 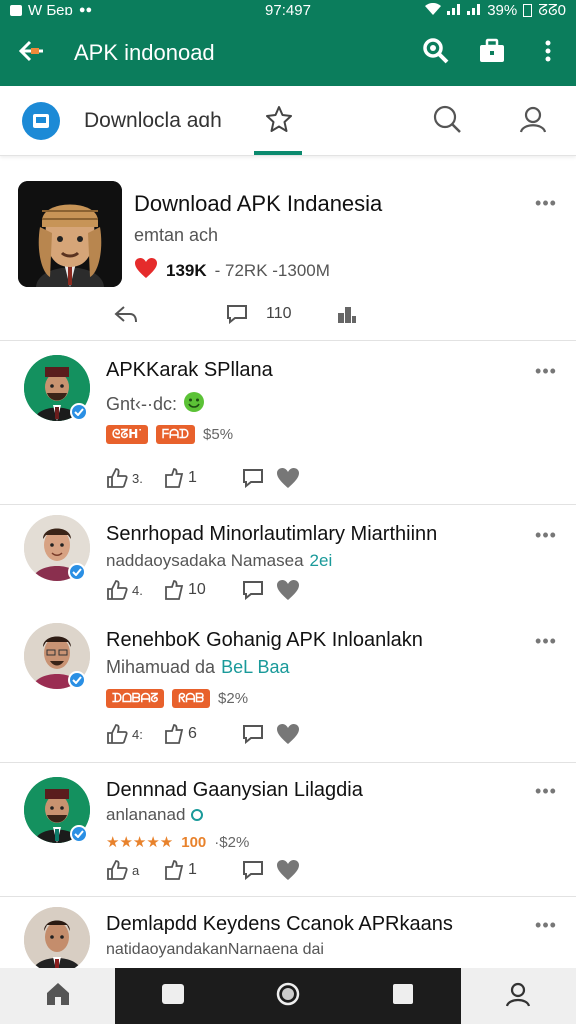 I want to click on star-icon, so click(x=279, y=121).